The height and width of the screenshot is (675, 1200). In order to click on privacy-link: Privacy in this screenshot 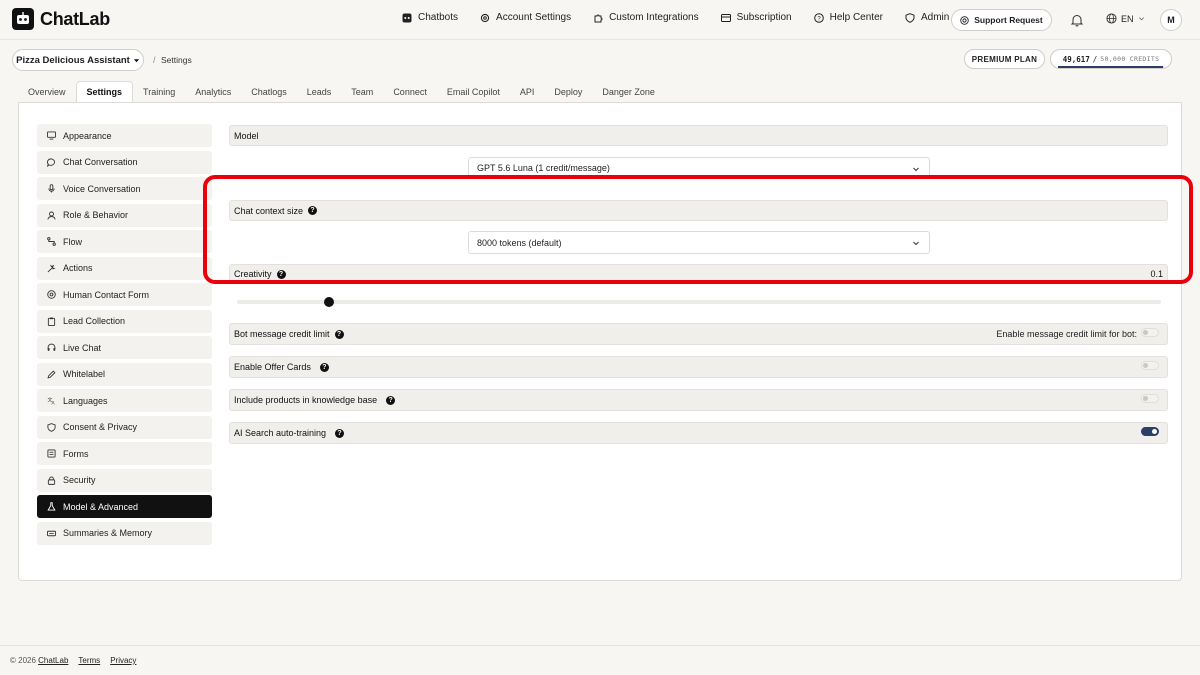, I will do `click(123, 660)`.